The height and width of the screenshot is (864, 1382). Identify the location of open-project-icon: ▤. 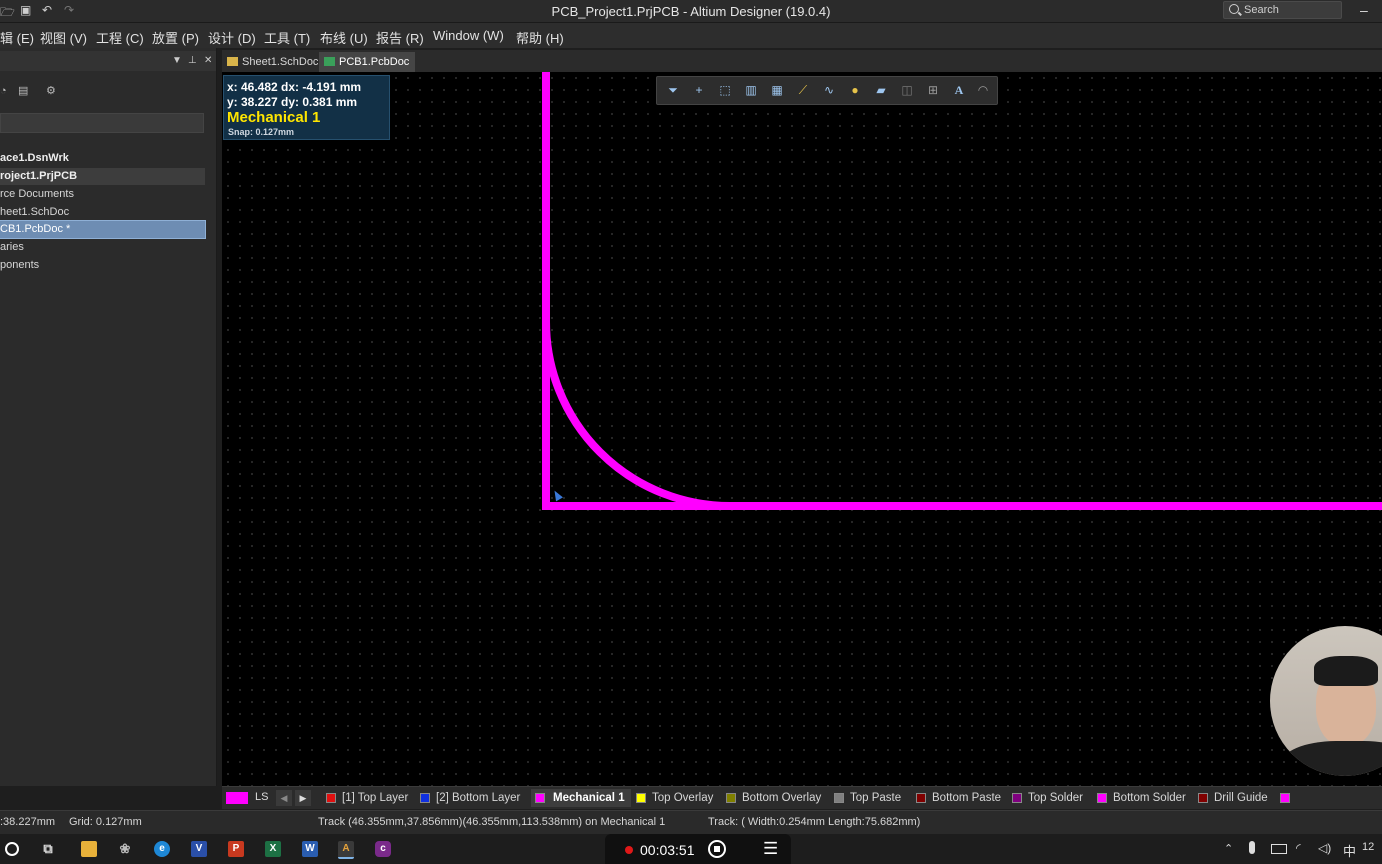
(24, 91).